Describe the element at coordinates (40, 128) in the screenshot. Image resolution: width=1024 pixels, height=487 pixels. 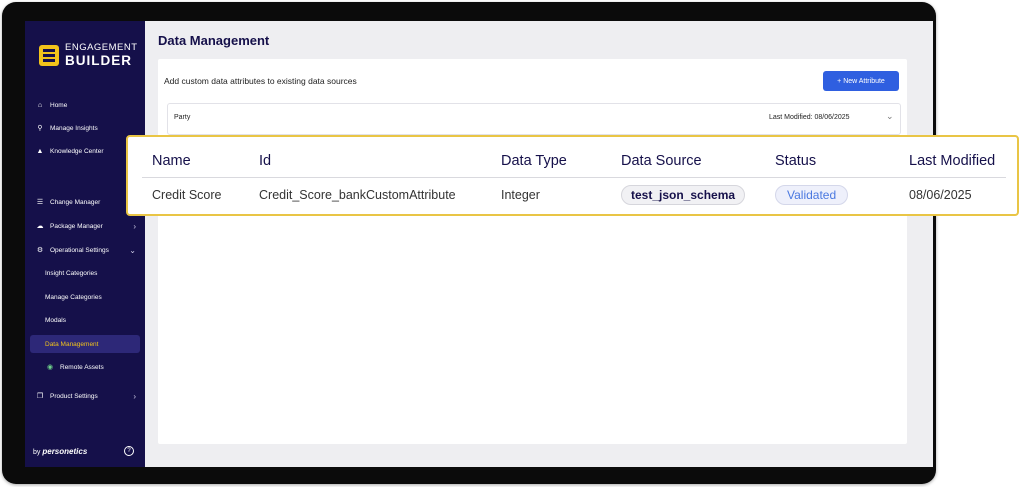
I see `pin-icon: ⚲` at that location.